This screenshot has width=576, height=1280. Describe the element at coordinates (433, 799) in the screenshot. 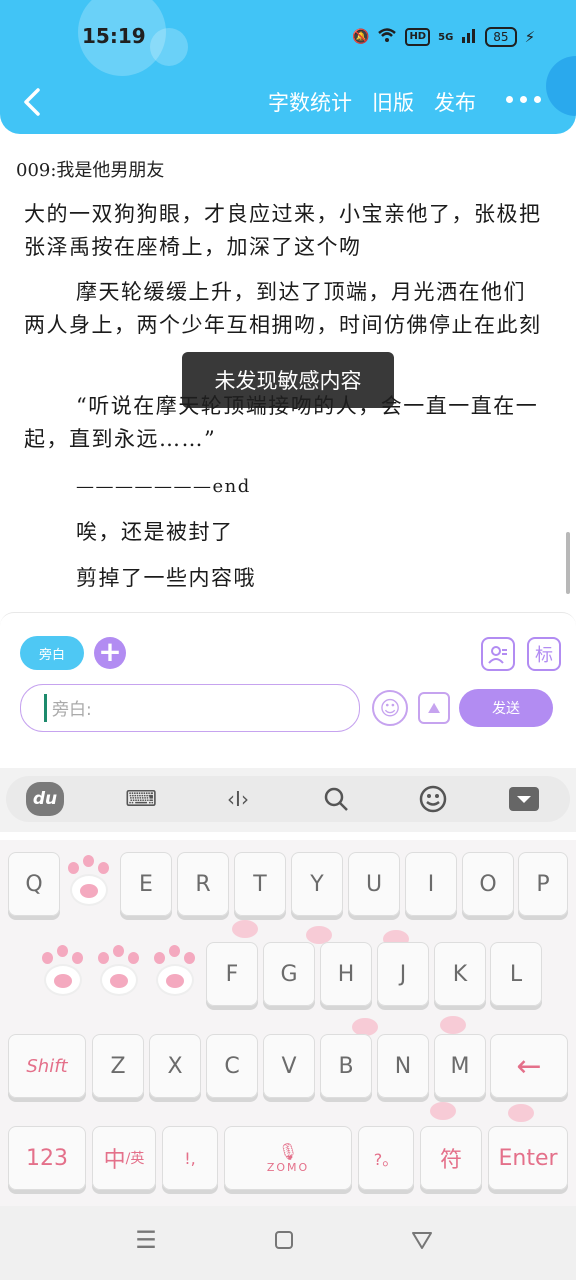

I see `emoji-icon` at that location.